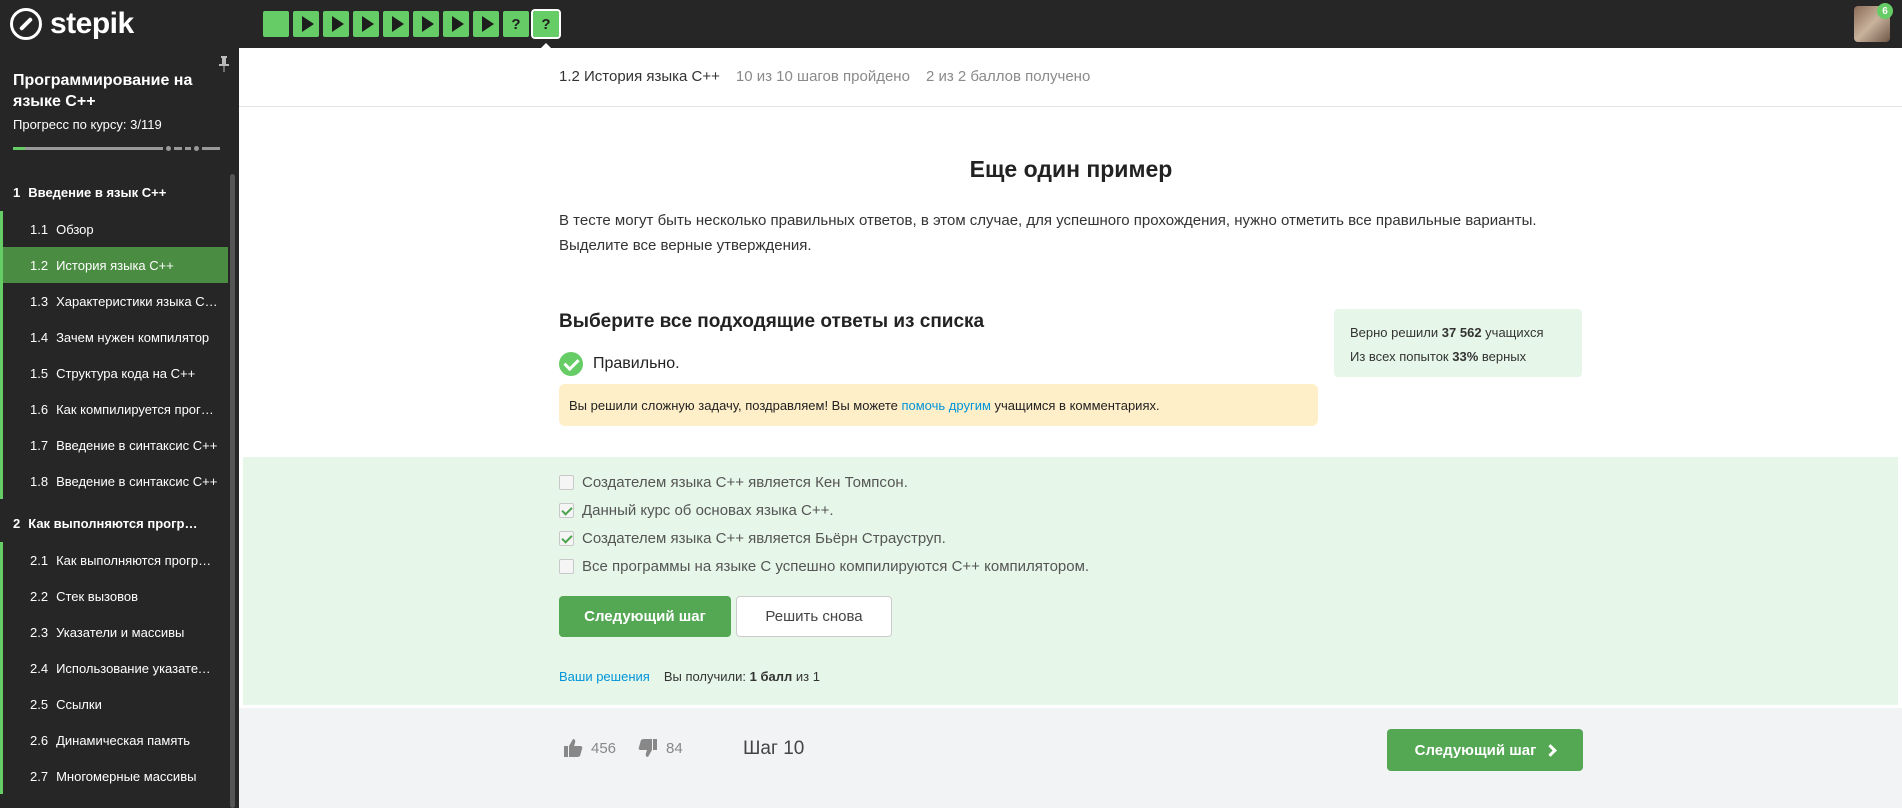 Image resolution: width=1902 pixels, height=808 pixels. Describe the element at coordinates (26, 24) in the screenshot. I see `stepik-logo-icon` at that location.